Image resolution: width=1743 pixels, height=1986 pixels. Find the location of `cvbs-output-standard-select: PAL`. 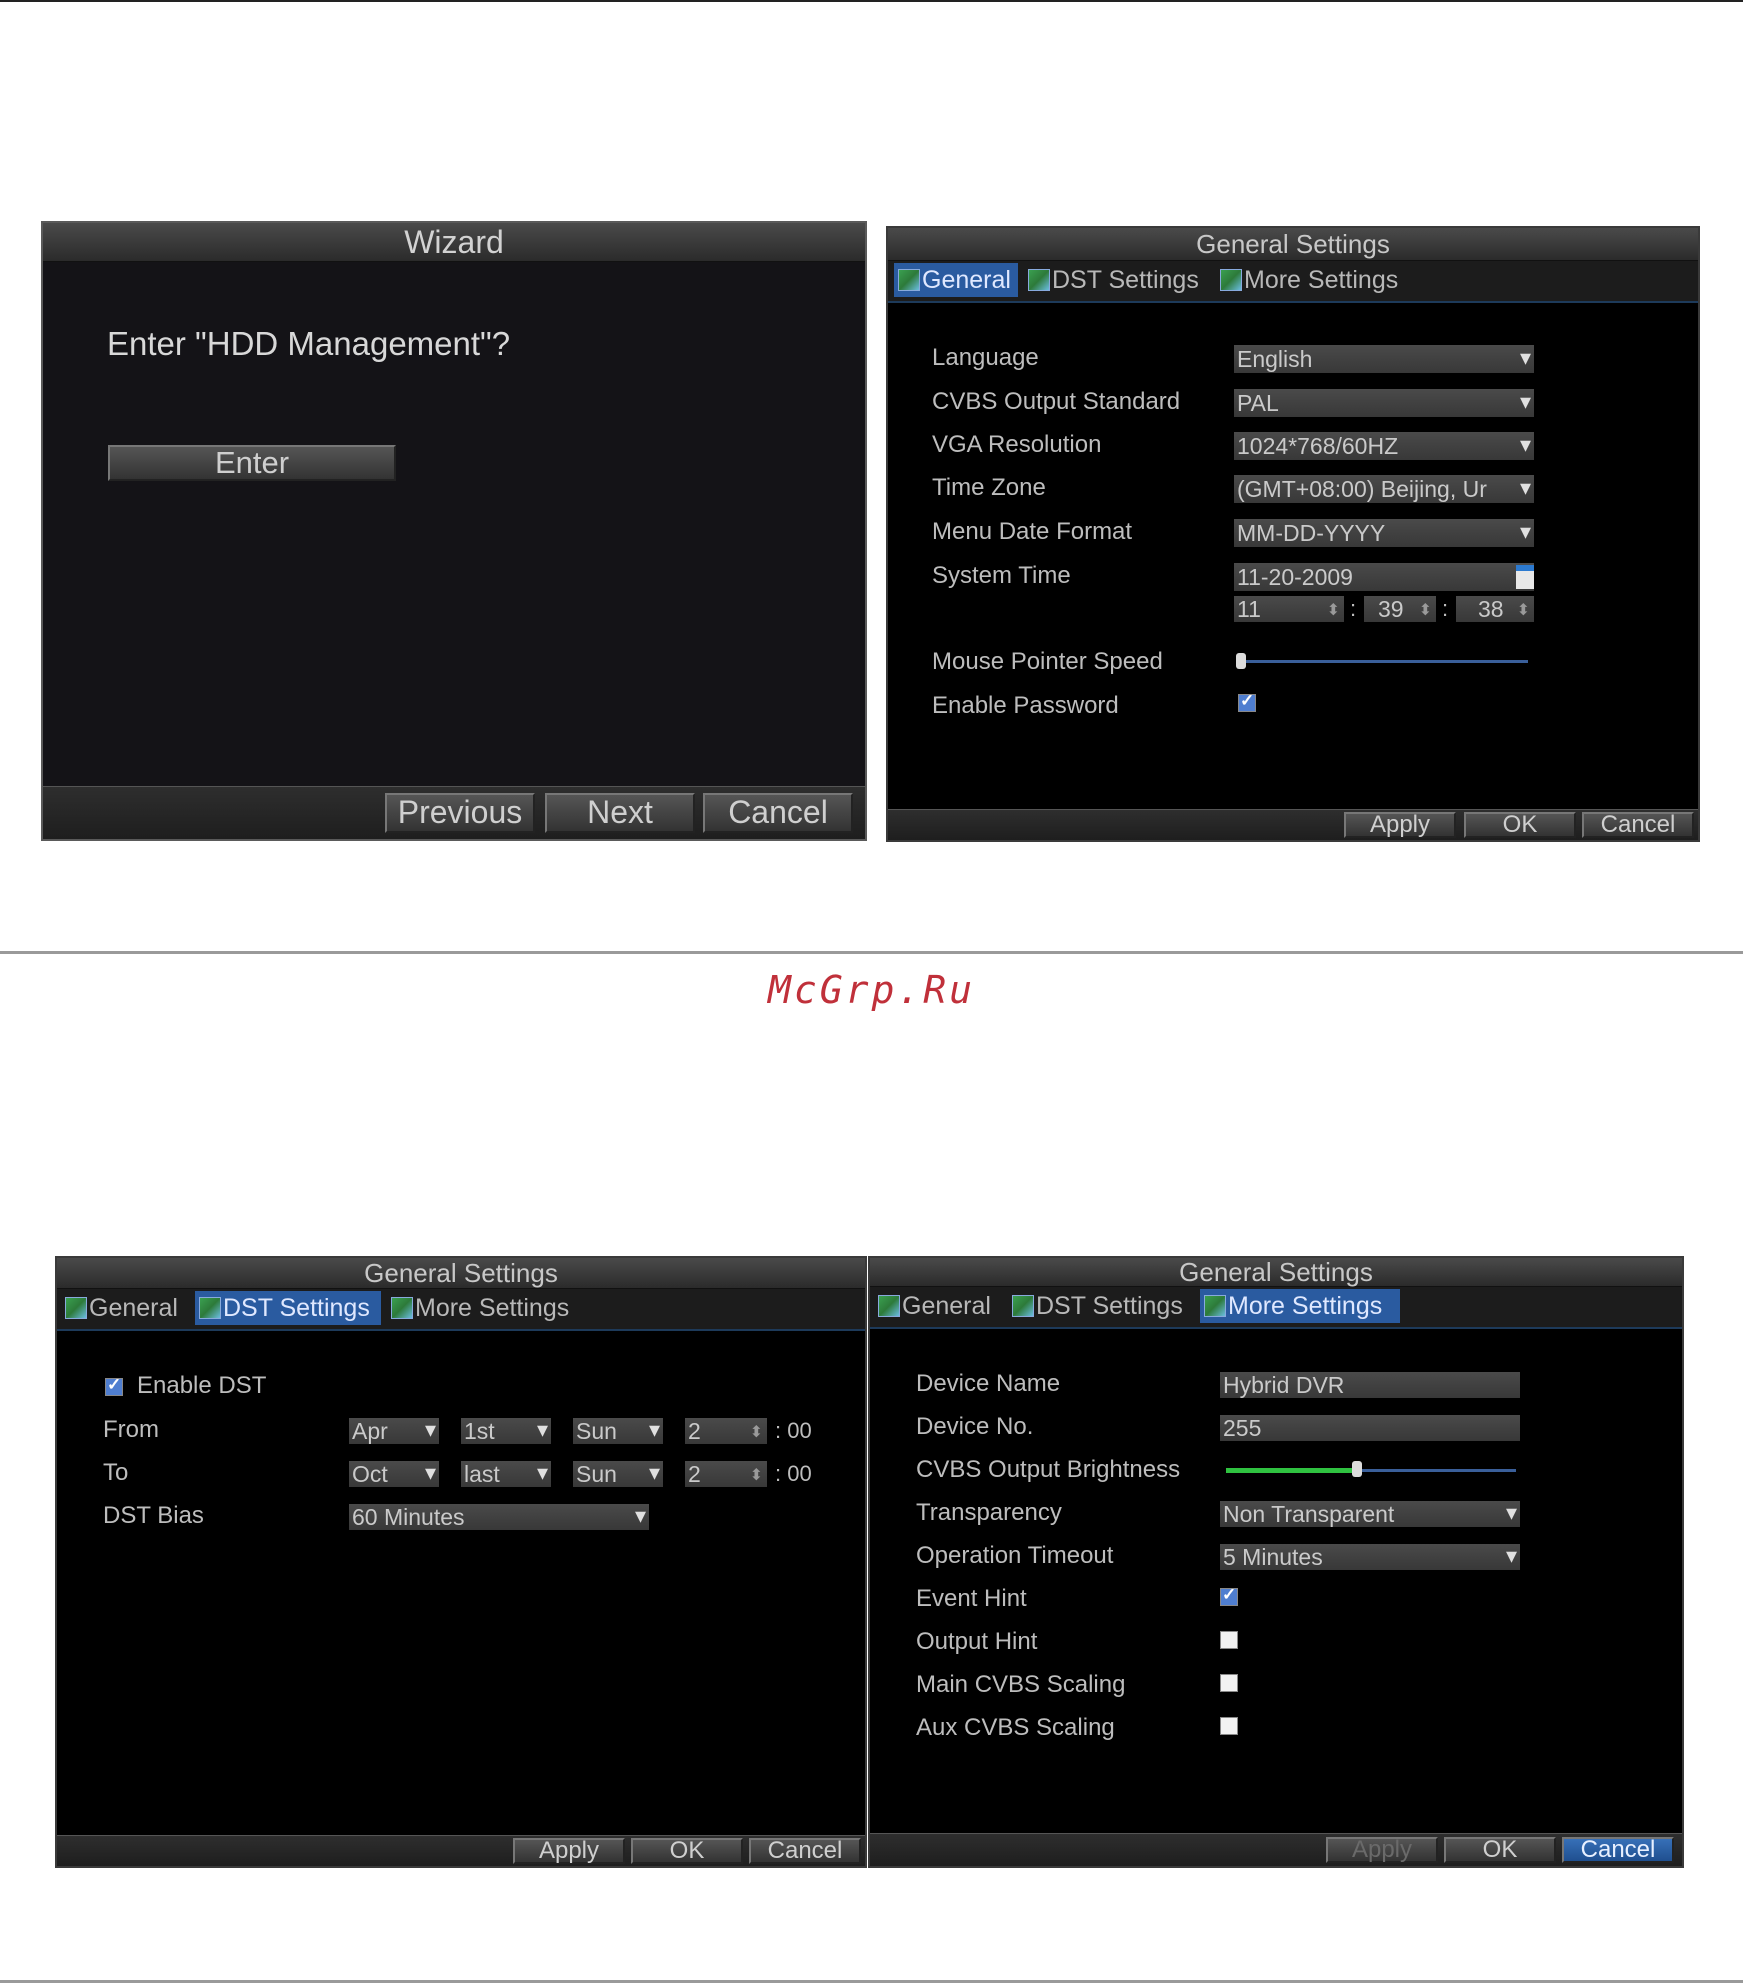

cvbs-output-standard-select: PAL is located at coordinates (1384, 403).